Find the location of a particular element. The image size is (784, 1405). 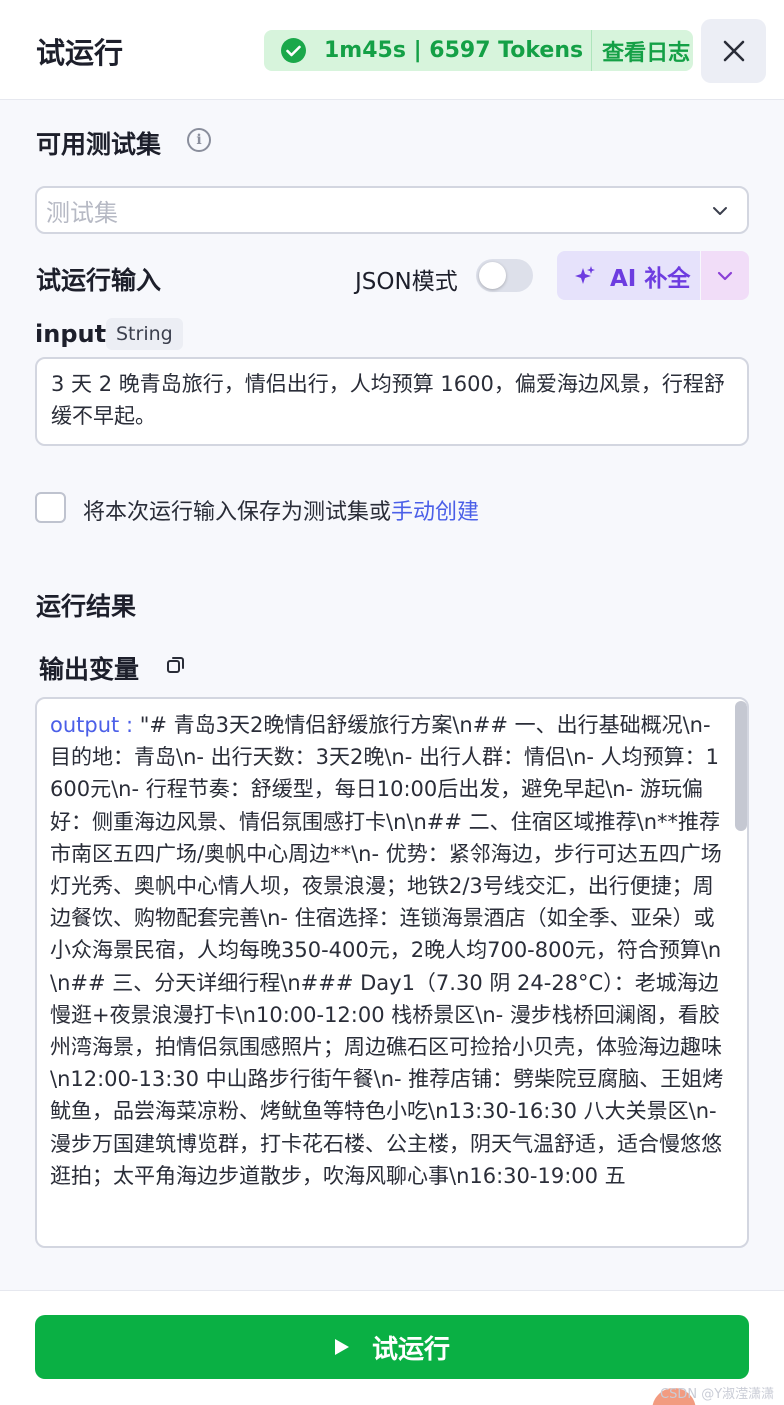

panel-header: 试运行 1m45s | 6597 Tokens 查看日志 is located at coordinates (392, 50).